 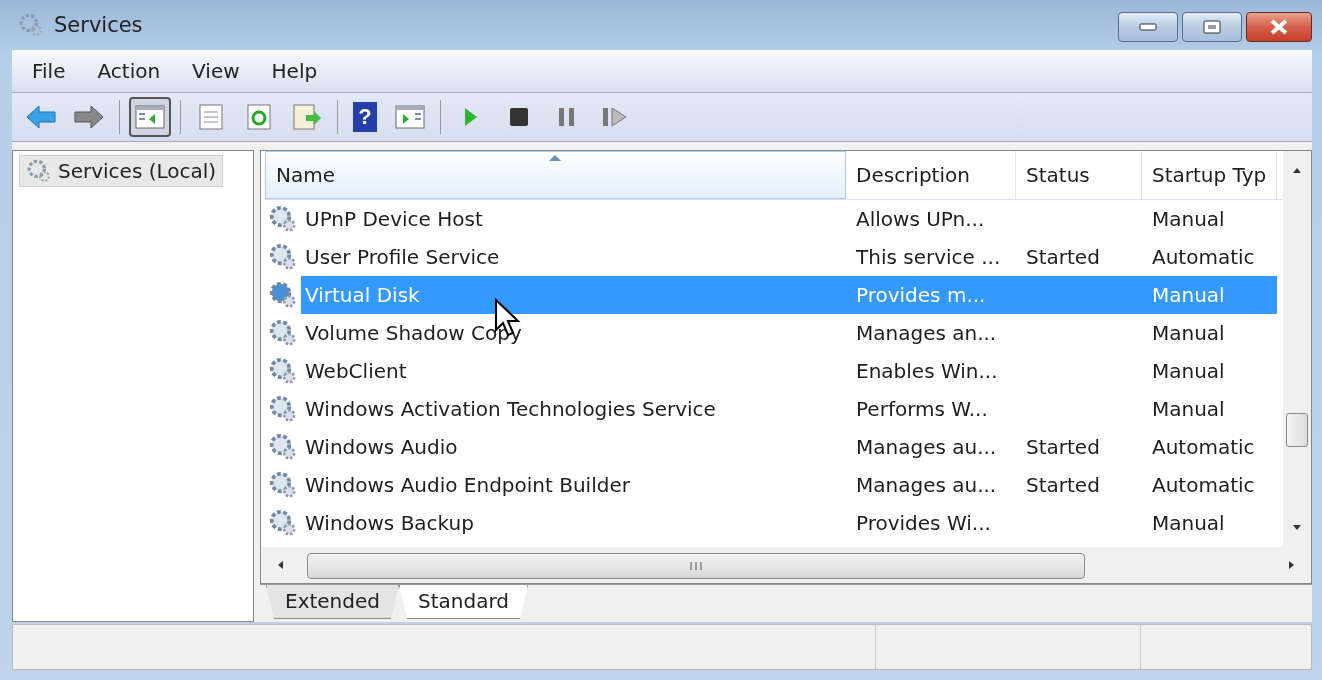 I want to click on service-name: UPnP Device Host, so click(x=573, y=219).